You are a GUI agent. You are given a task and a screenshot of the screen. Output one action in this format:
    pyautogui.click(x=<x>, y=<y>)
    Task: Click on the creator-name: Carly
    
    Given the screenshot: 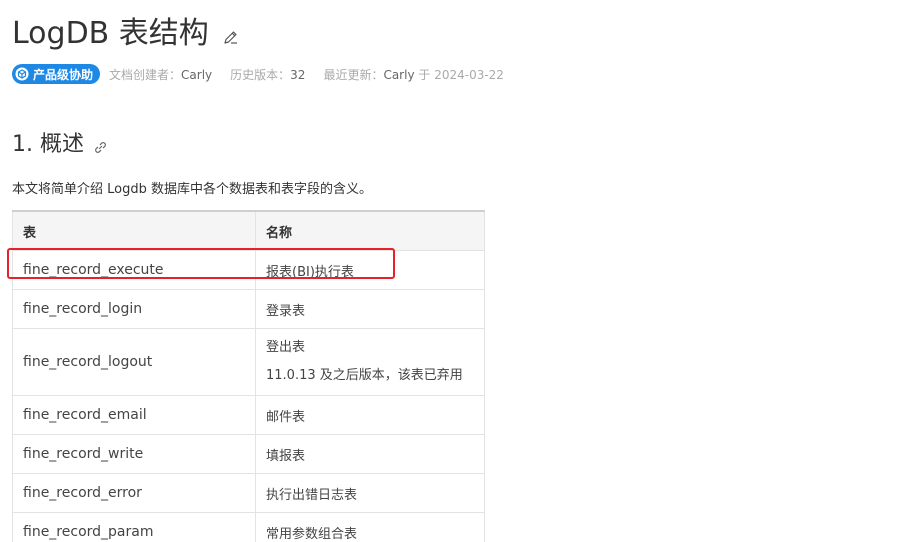 What is the action you would take?
    pyautogui.click(x=197, y=74)
    